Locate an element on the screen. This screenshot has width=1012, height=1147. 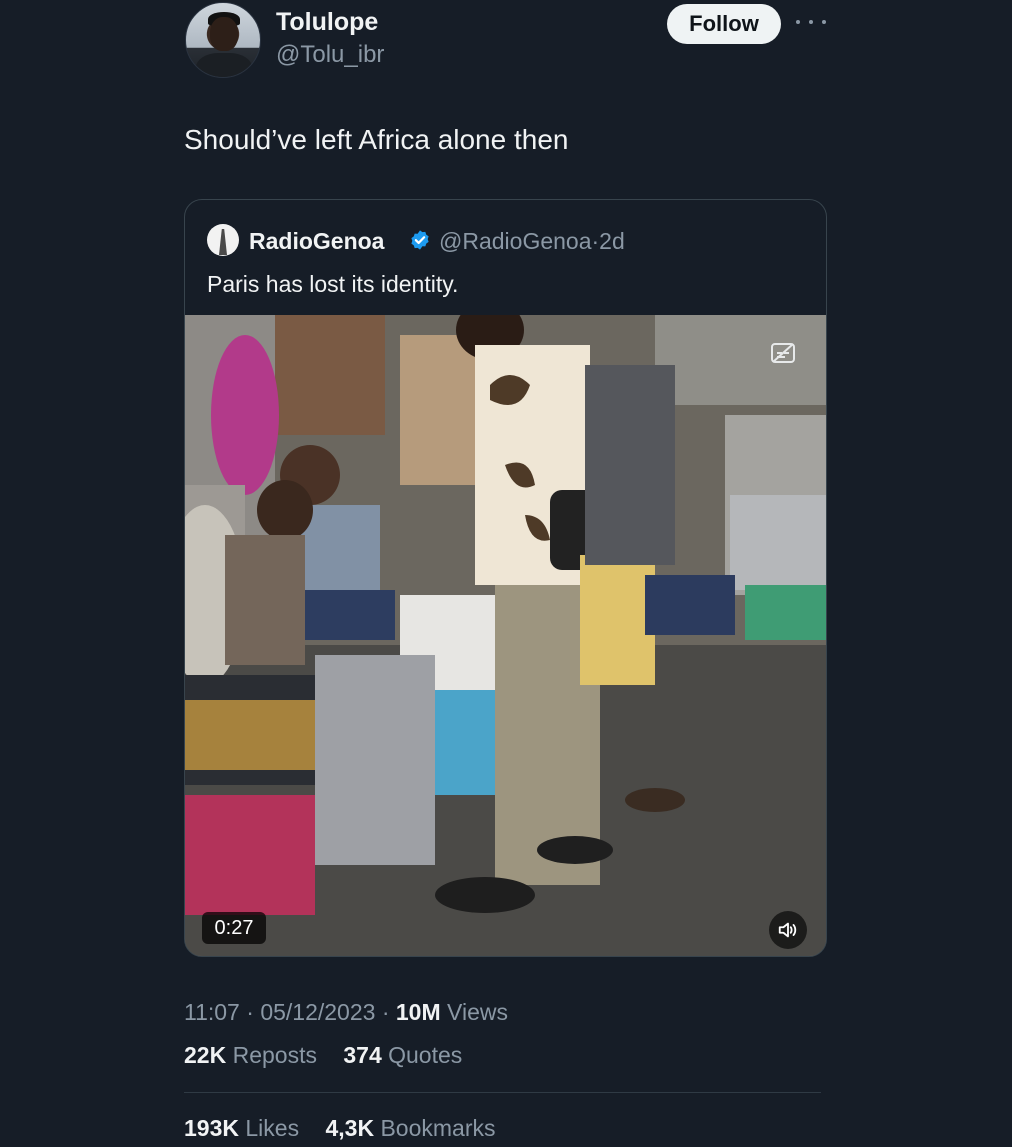
bookmarks-count: 4,3K is located at coordinates (350, 1128).